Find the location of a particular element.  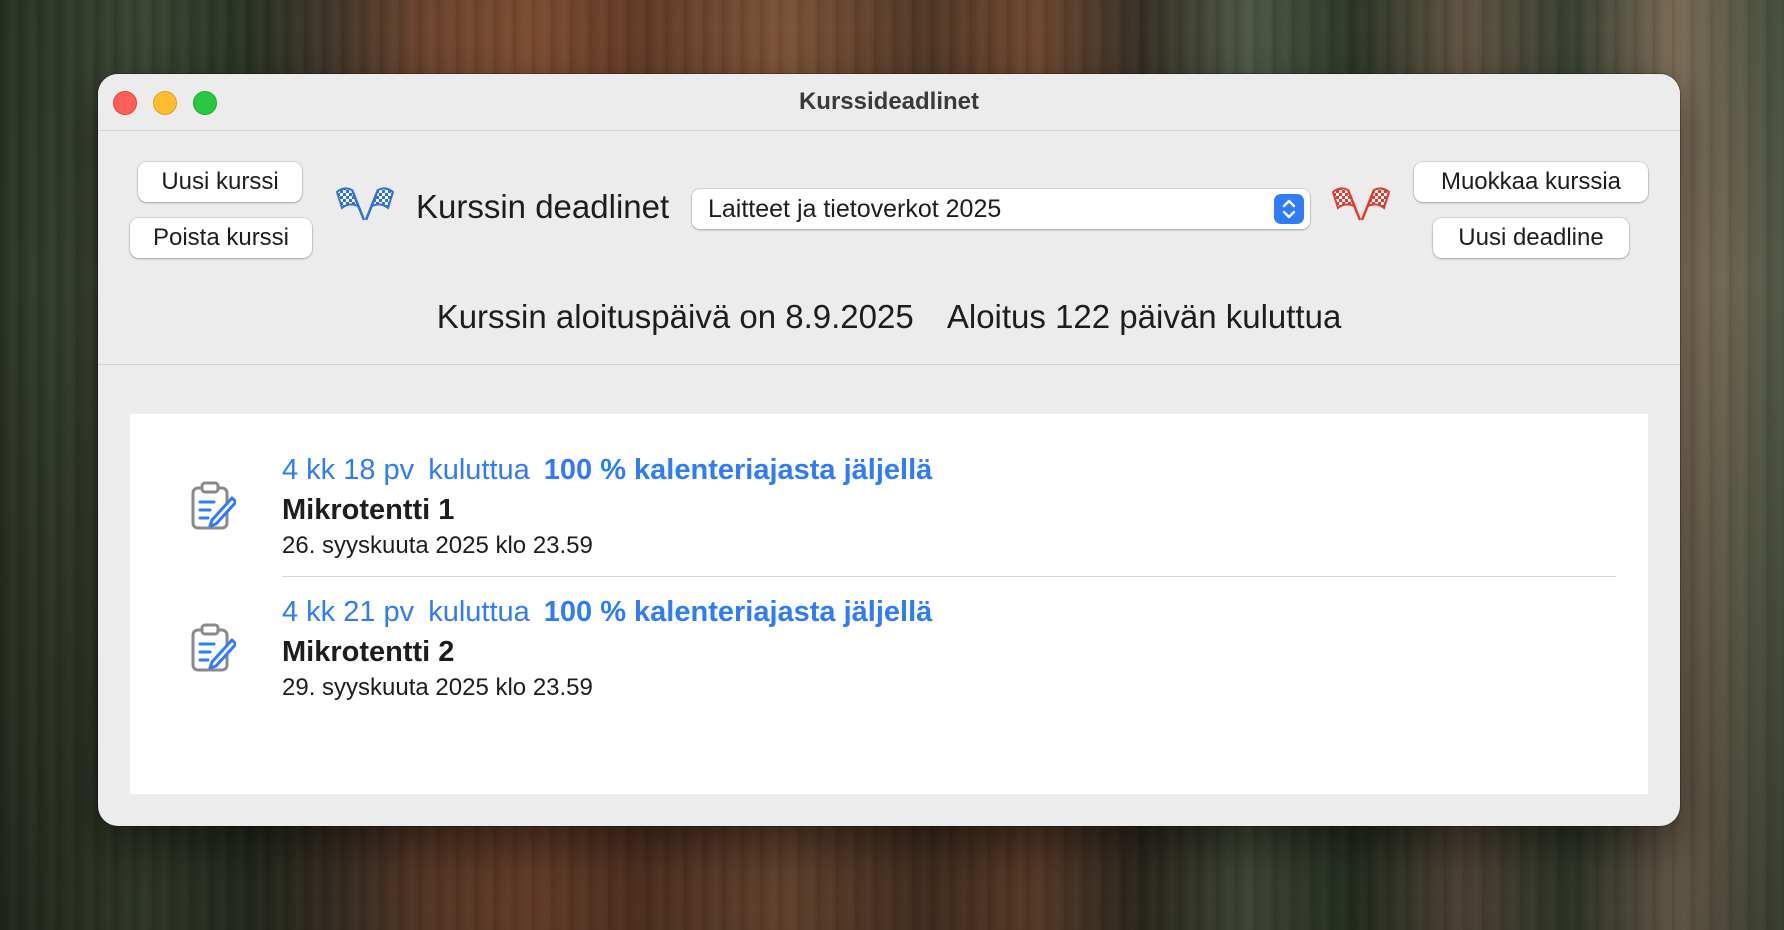

checkered-flags-icon-red is located at coordinates (1361, 204).